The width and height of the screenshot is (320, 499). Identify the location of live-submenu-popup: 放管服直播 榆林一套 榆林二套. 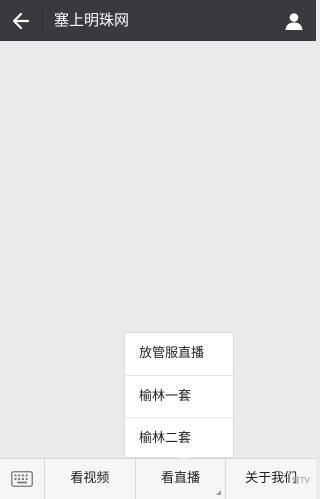
(179, 398).